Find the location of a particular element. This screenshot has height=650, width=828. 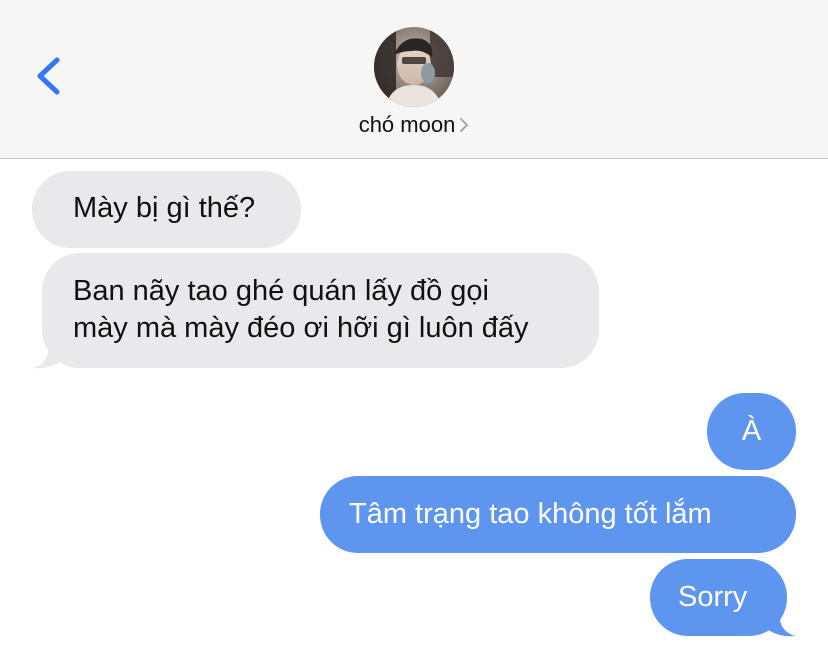

chevron-left-icon is located at coordinates (48, 76).